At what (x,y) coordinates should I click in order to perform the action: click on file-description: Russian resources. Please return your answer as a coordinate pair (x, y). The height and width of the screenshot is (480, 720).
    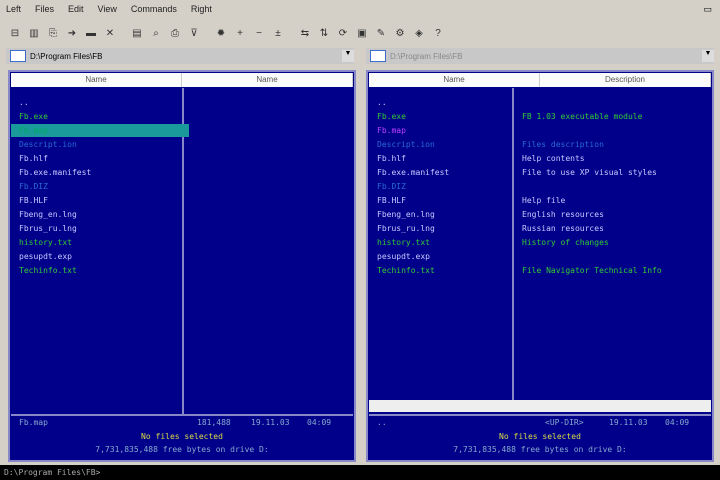
    Looking at the image, I should click on (563, 228).